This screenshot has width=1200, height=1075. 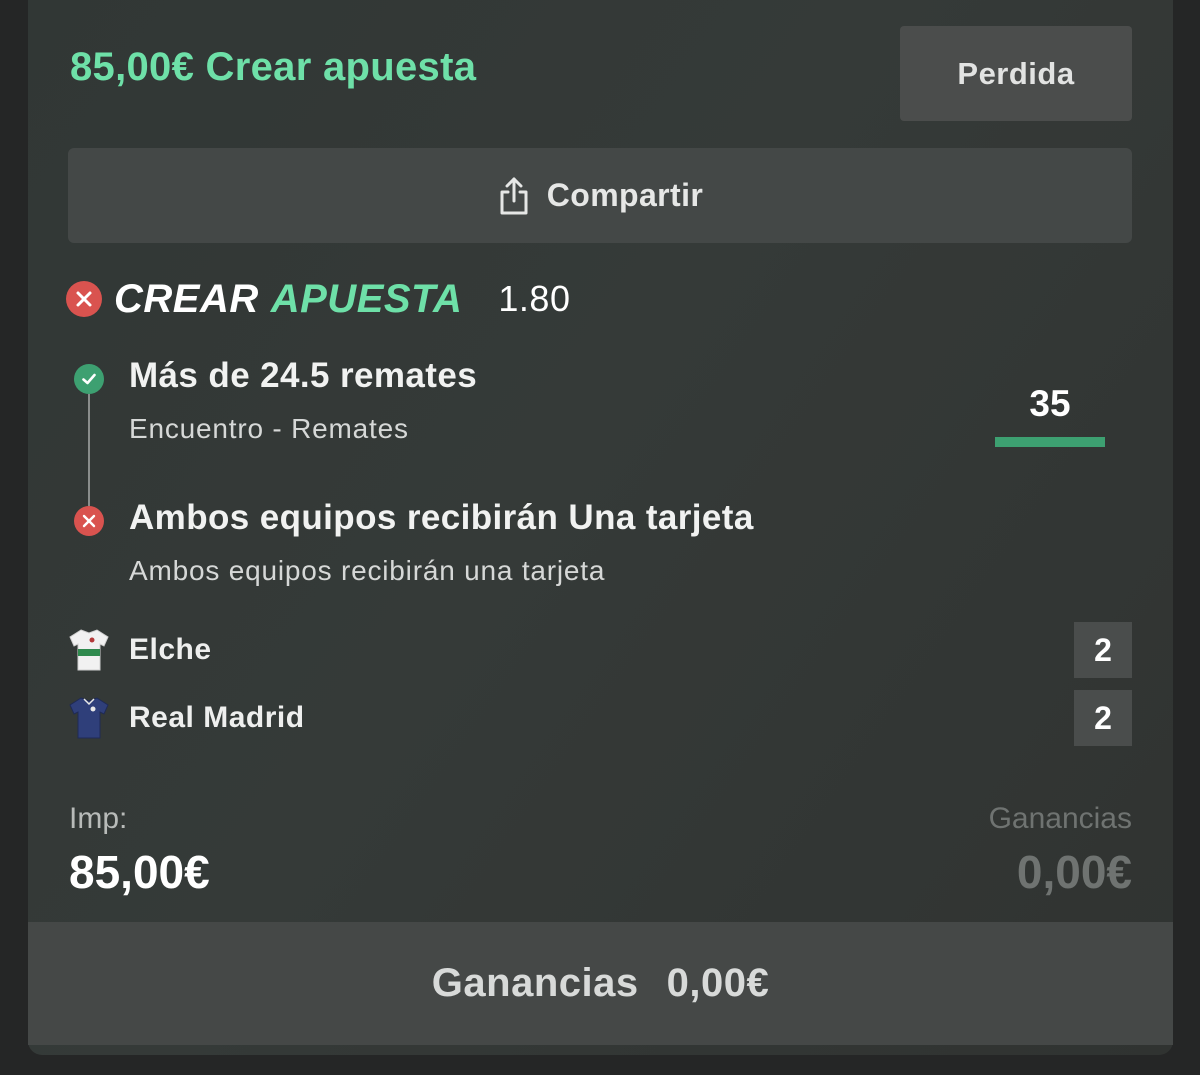 What do you see at coordinates (441, 517) in the screenshot?
I see `selection-title: Ambos equipos recibirán Una tarjeta` at bounding box center [441, 517].